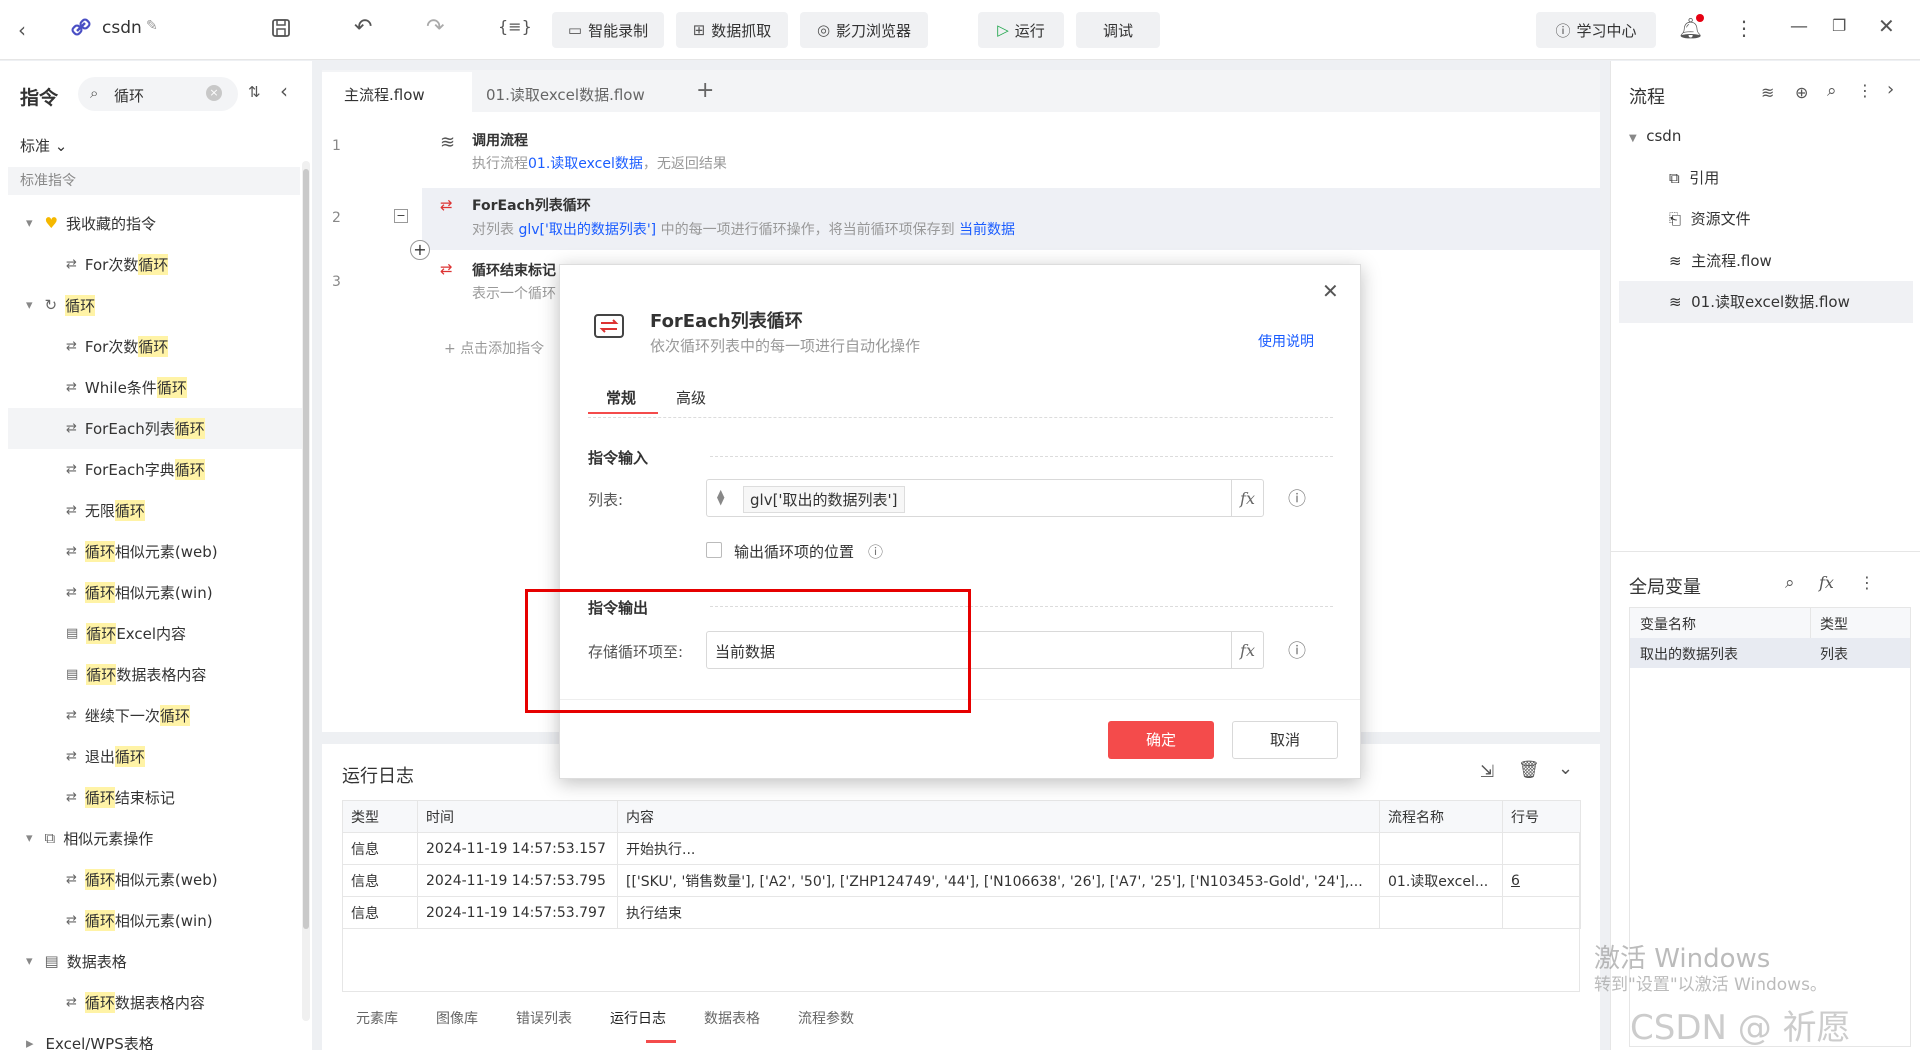  Describe the element at coordinates (1330, 291) in the screenshot. I see `close-icon: ✕` at that location.